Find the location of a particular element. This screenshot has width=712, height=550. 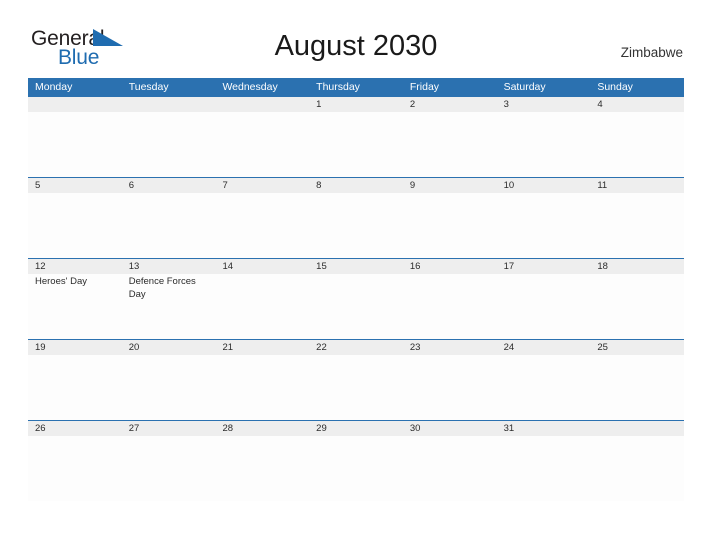

day-cell: 8 is located at coordinates (356, 218).